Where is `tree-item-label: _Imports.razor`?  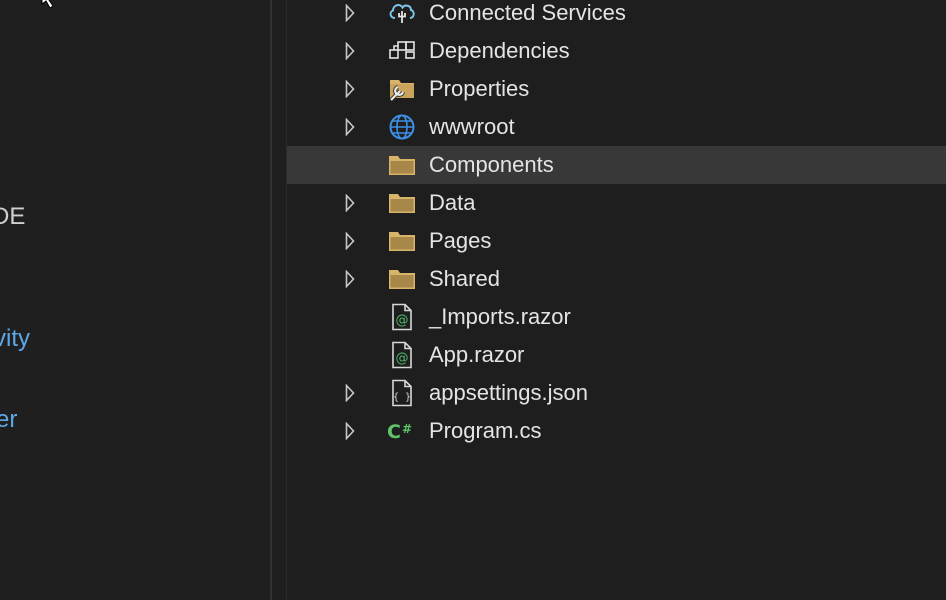 tree-item-label: _Imports.razor is located at coordinates (500, 316).